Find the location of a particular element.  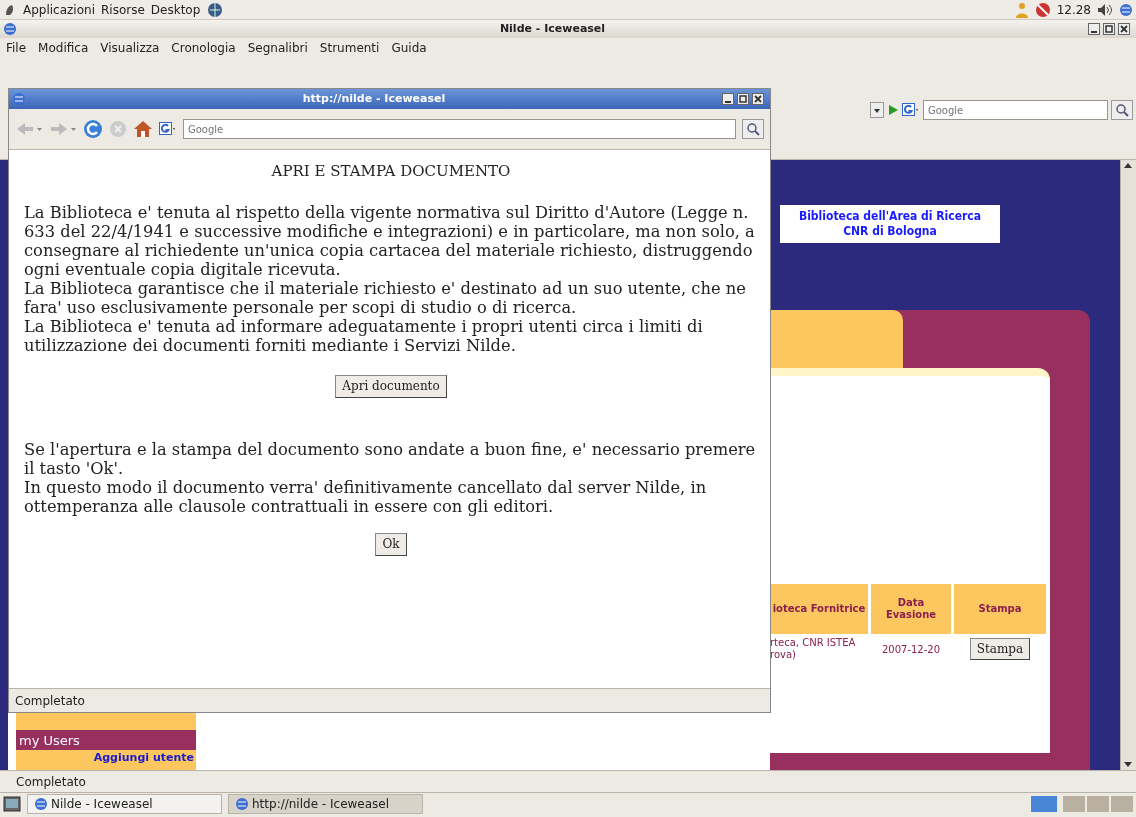

paragraph: In questo modo il documento verra' definitivamente cancellato dal server Nilde, in ottemperanza alle clausole contrattuali in essere con gli editori. is located at coordinates (366, 497).